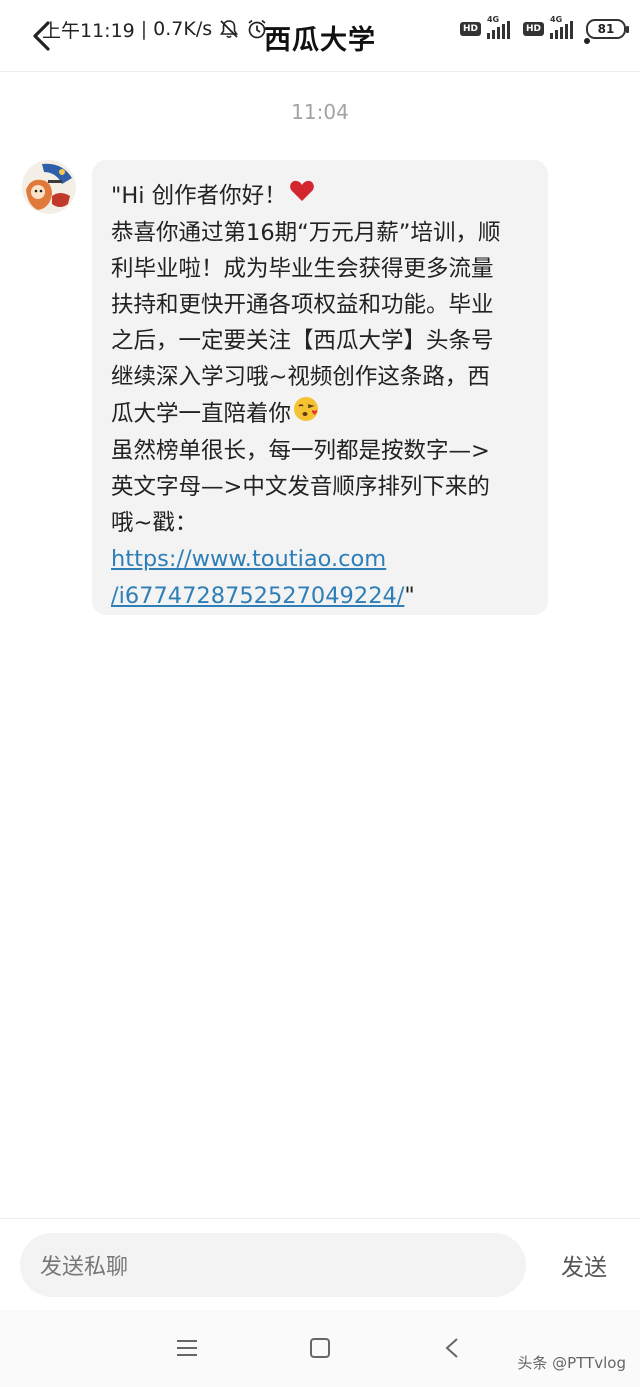  Describe the element at coordinates (319, 196) in the screenshot. I see `message-line-1: "Hi 创作者你好！` at that location.